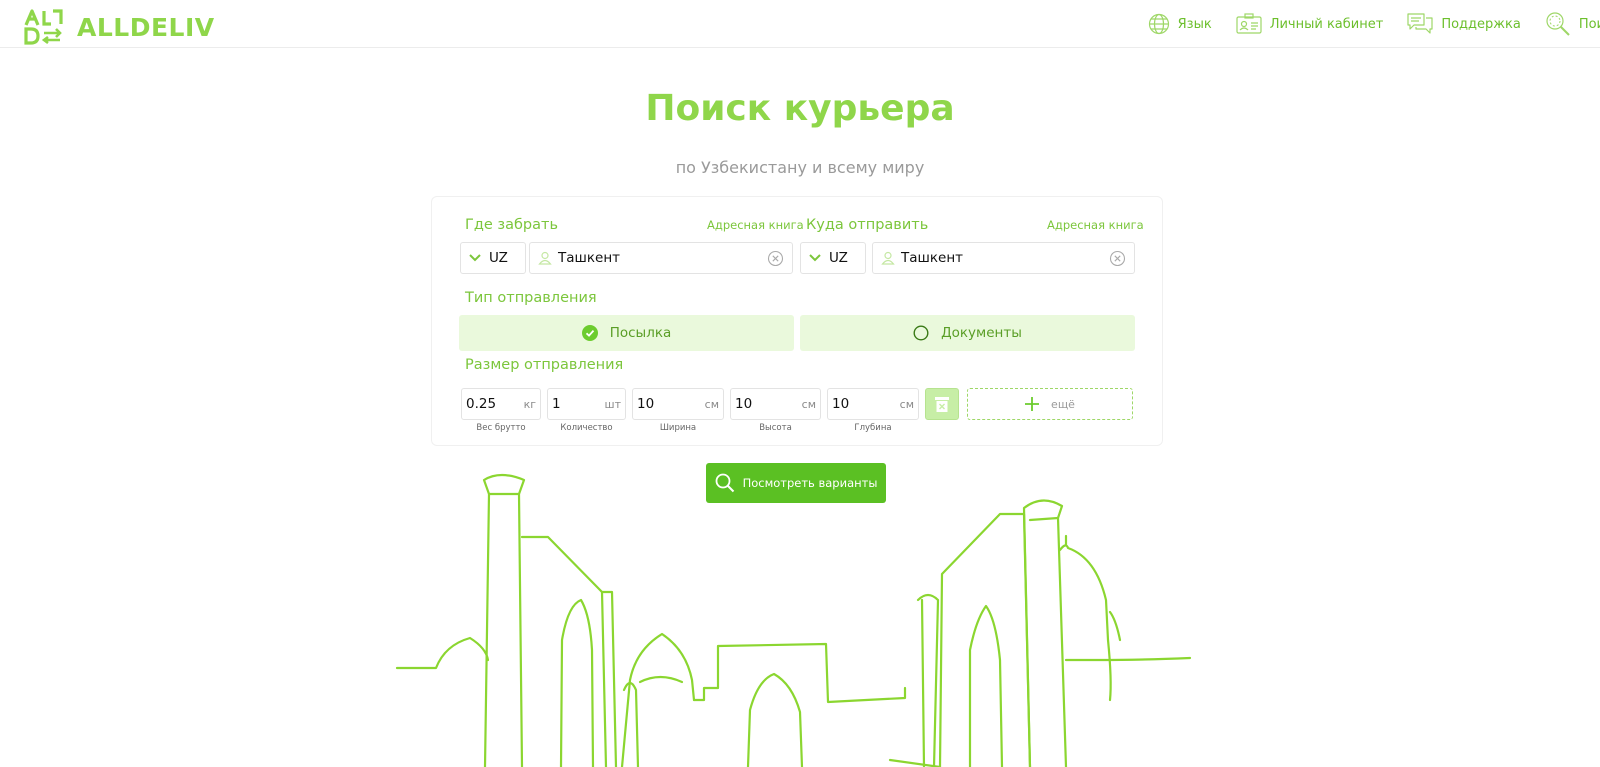 Image resolution: width=1600 pixels, height=767 pixels. What do you see at coordinates (873, 428) in the screenshot?
I see `depth-caption: Глубина` at bounding box center [873, 428].